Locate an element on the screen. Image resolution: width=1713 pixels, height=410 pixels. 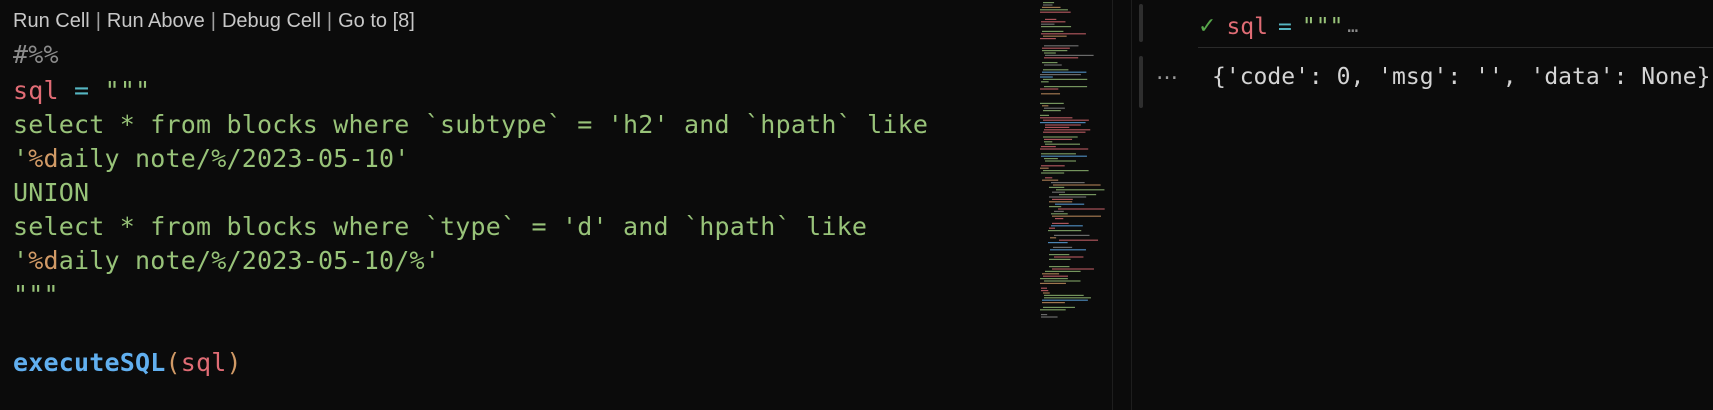
output-result: {'code': 0, 'msg': '', 'data': None} is located at coordinates (1461, 77).